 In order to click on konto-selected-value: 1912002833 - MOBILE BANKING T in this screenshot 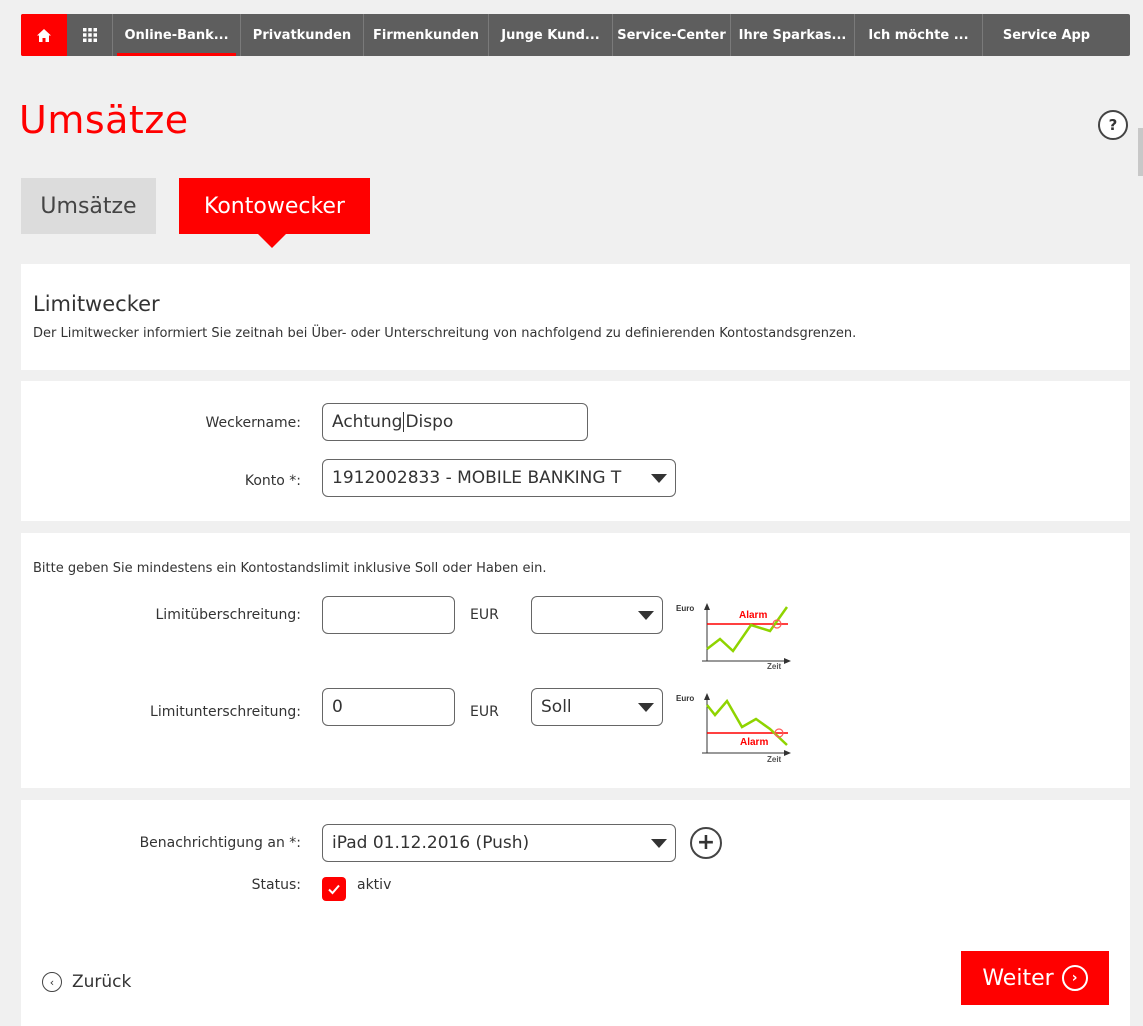, I will do `click(477, 478)`.